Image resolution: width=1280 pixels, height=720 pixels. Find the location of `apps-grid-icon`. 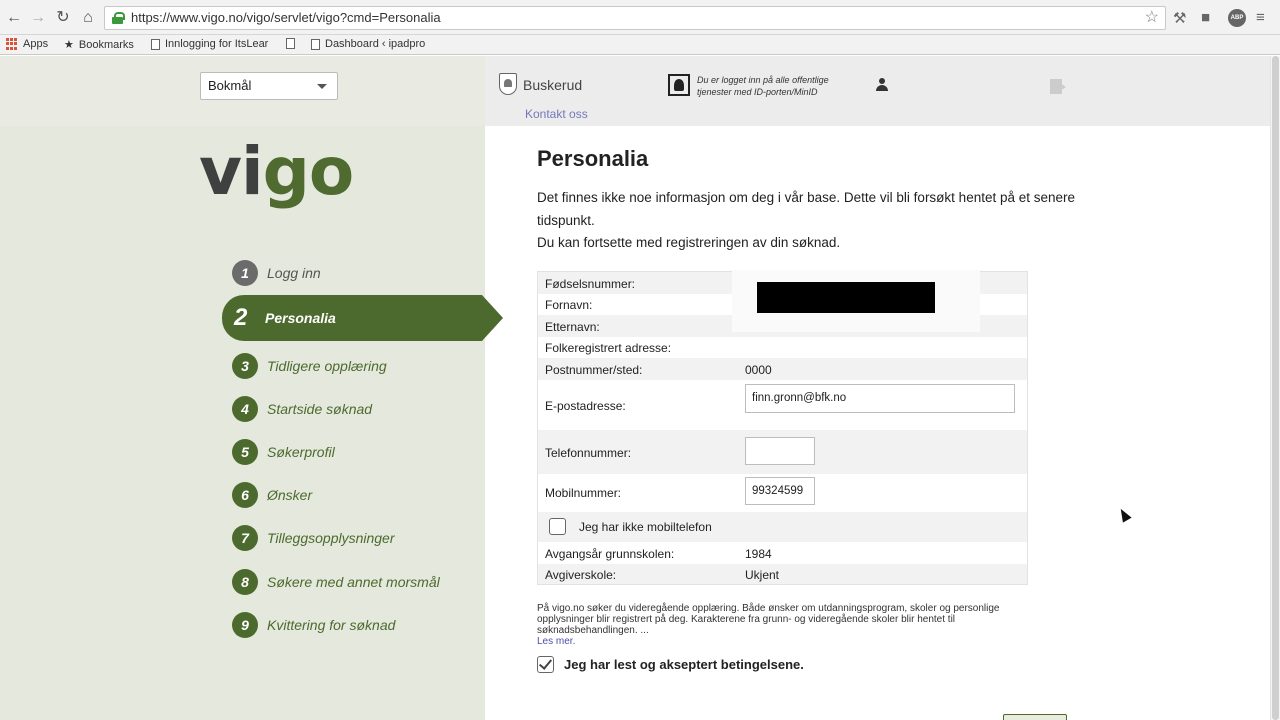

apps-grid-icon is located at coordinates (12, 44).